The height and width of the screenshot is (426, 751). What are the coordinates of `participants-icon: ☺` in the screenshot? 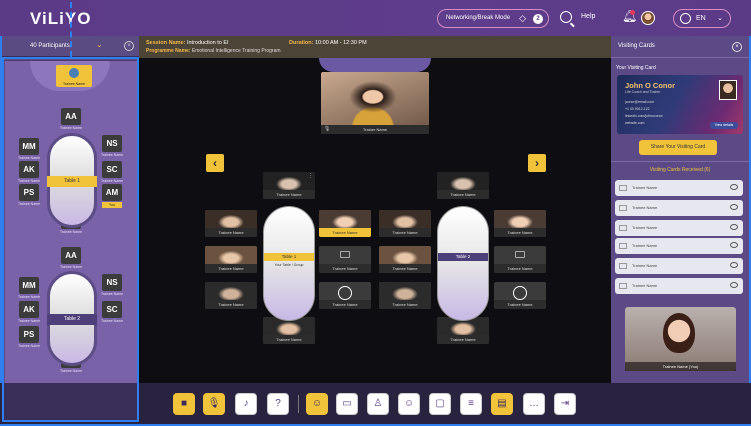 It's located at (317, 404).